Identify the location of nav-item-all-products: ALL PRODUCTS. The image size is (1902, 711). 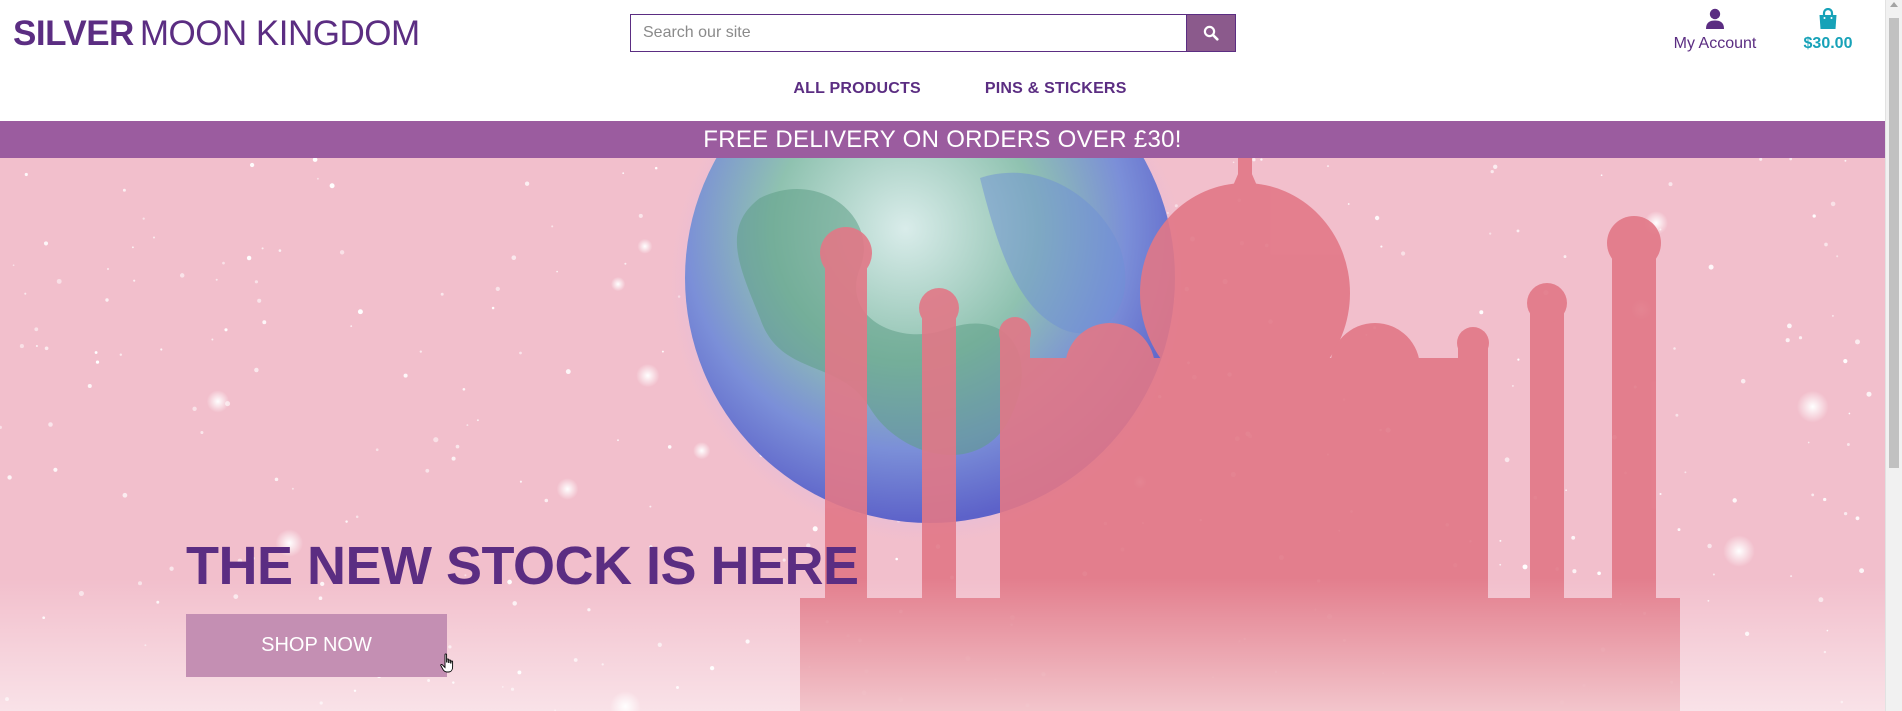
(856, 89).